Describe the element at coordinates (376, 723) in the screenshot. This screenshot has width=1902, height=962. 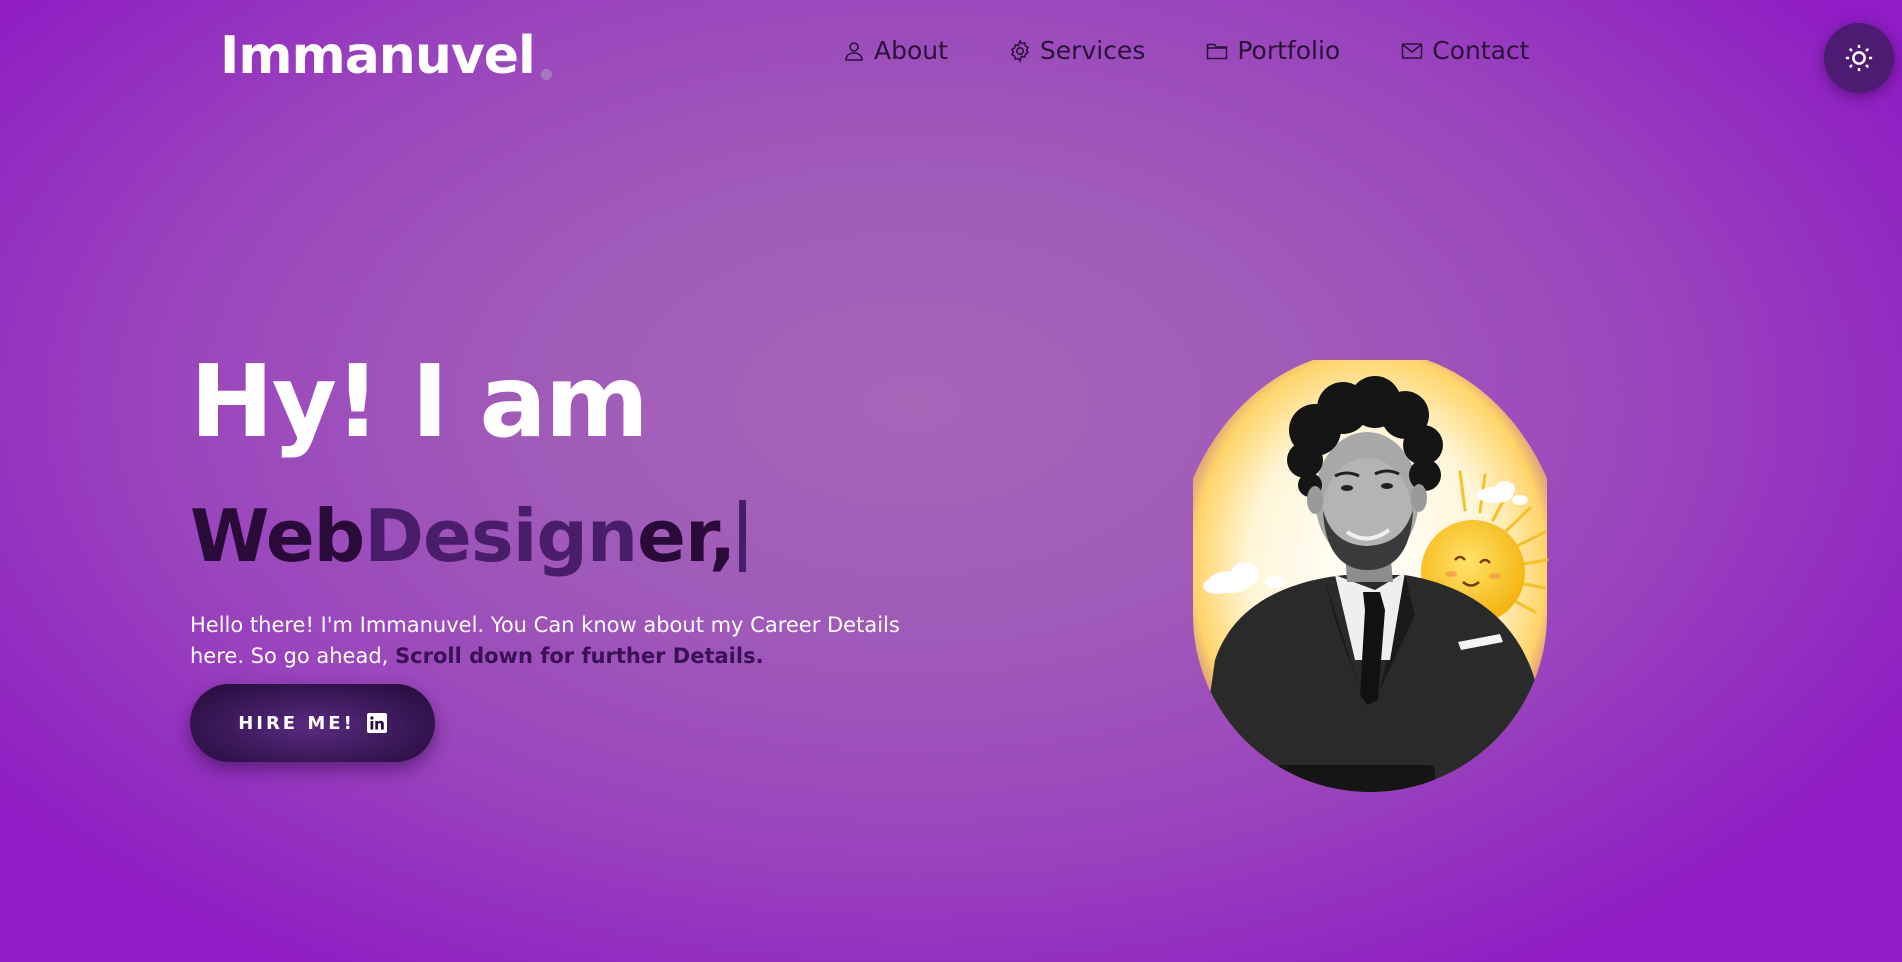
I see `linkedin-icon` at that location.